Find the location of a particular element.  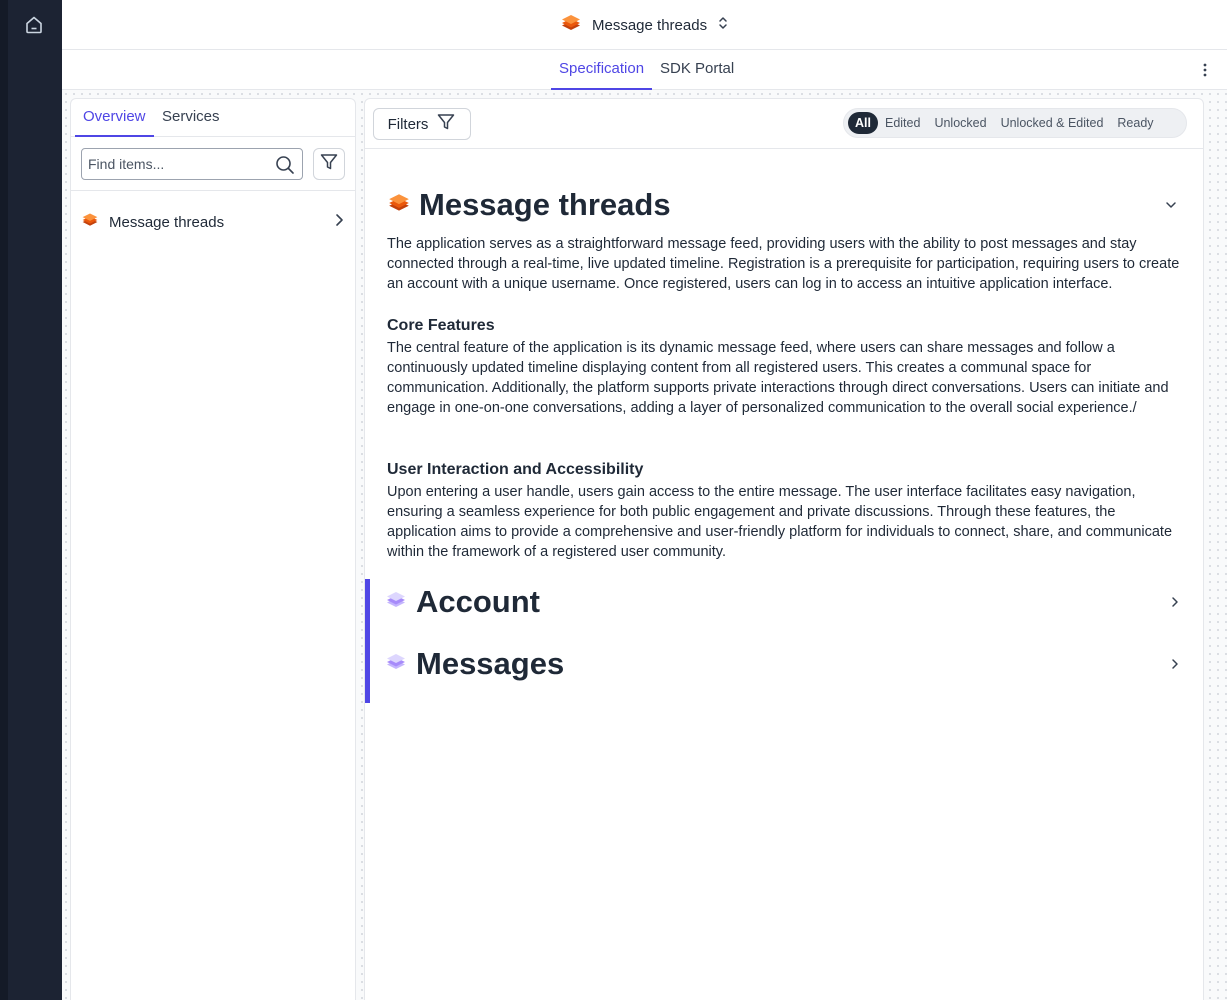

group-messages: Messages is located at coordinates (785, 664).